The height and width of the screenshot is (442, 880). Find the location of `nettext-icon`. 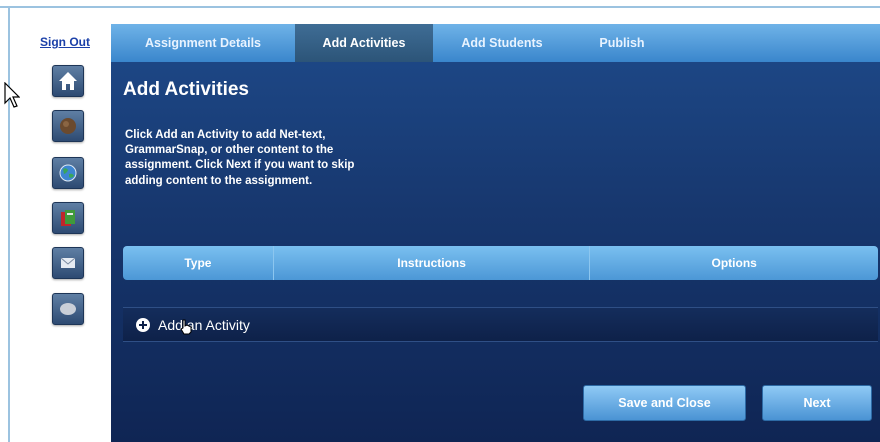

nettext-icon is located at coordinates (68, 126).